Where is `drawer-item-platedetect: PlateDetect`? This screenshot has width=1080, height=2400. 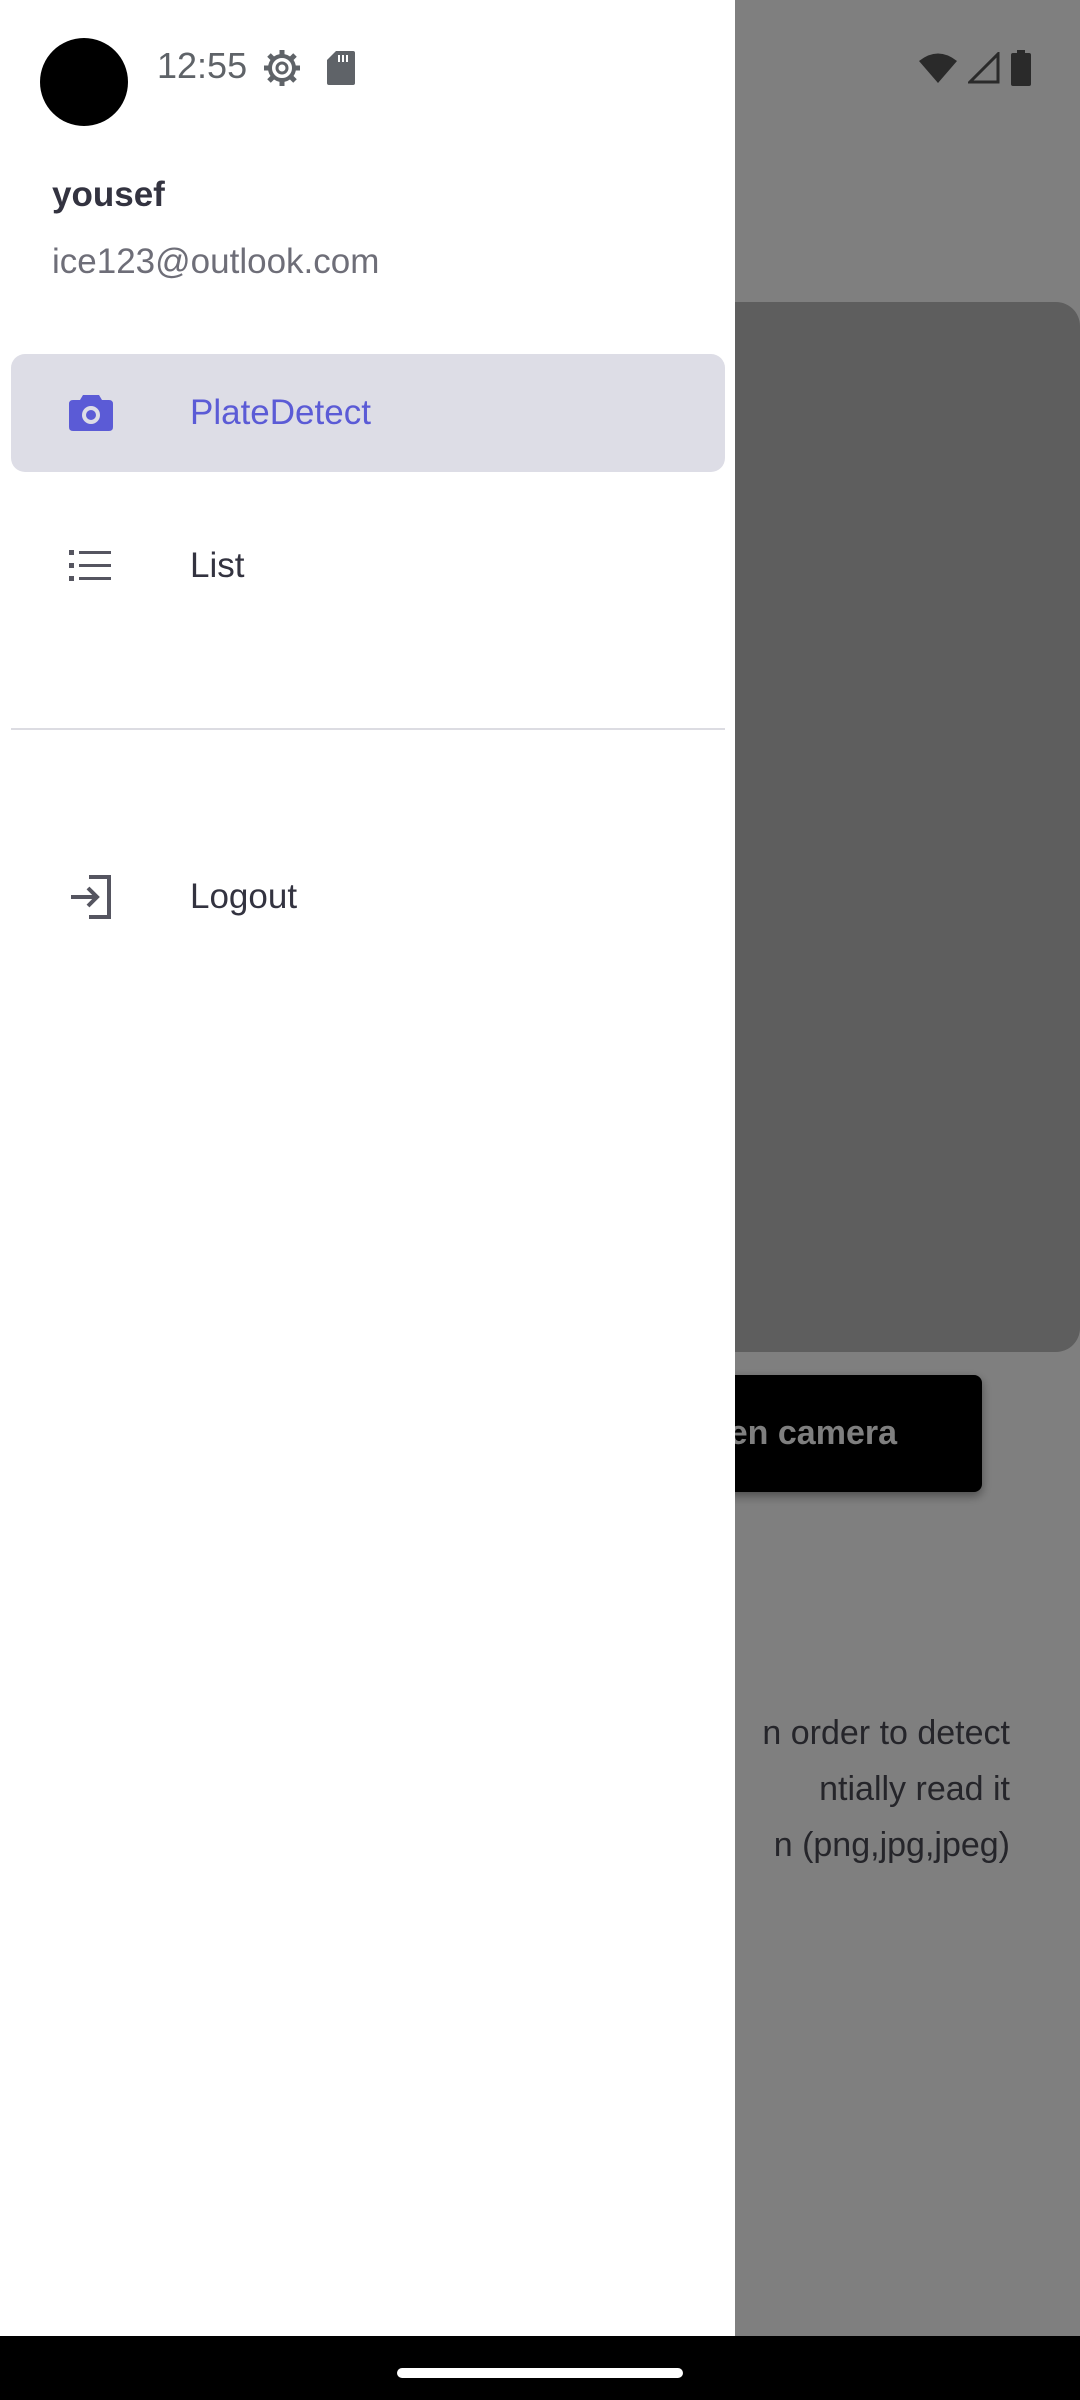 drawer-item-platedetect: PlateDetect is located at coordinates (368, 413).